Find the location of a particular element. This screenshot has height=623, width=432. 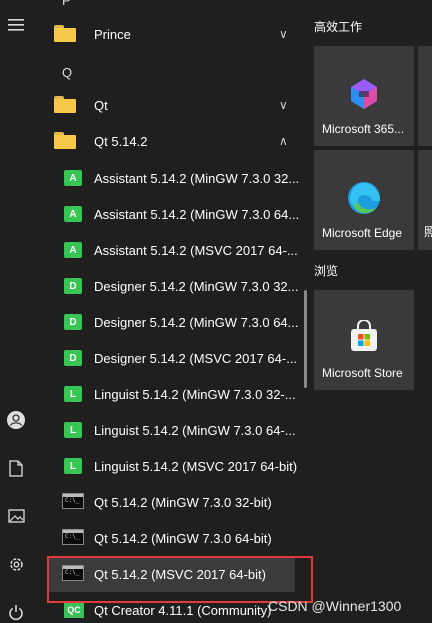

app-label: Qt 5.14.2 (MinGW 7.3.0 32-bit) is located at coordinates (183, 502).